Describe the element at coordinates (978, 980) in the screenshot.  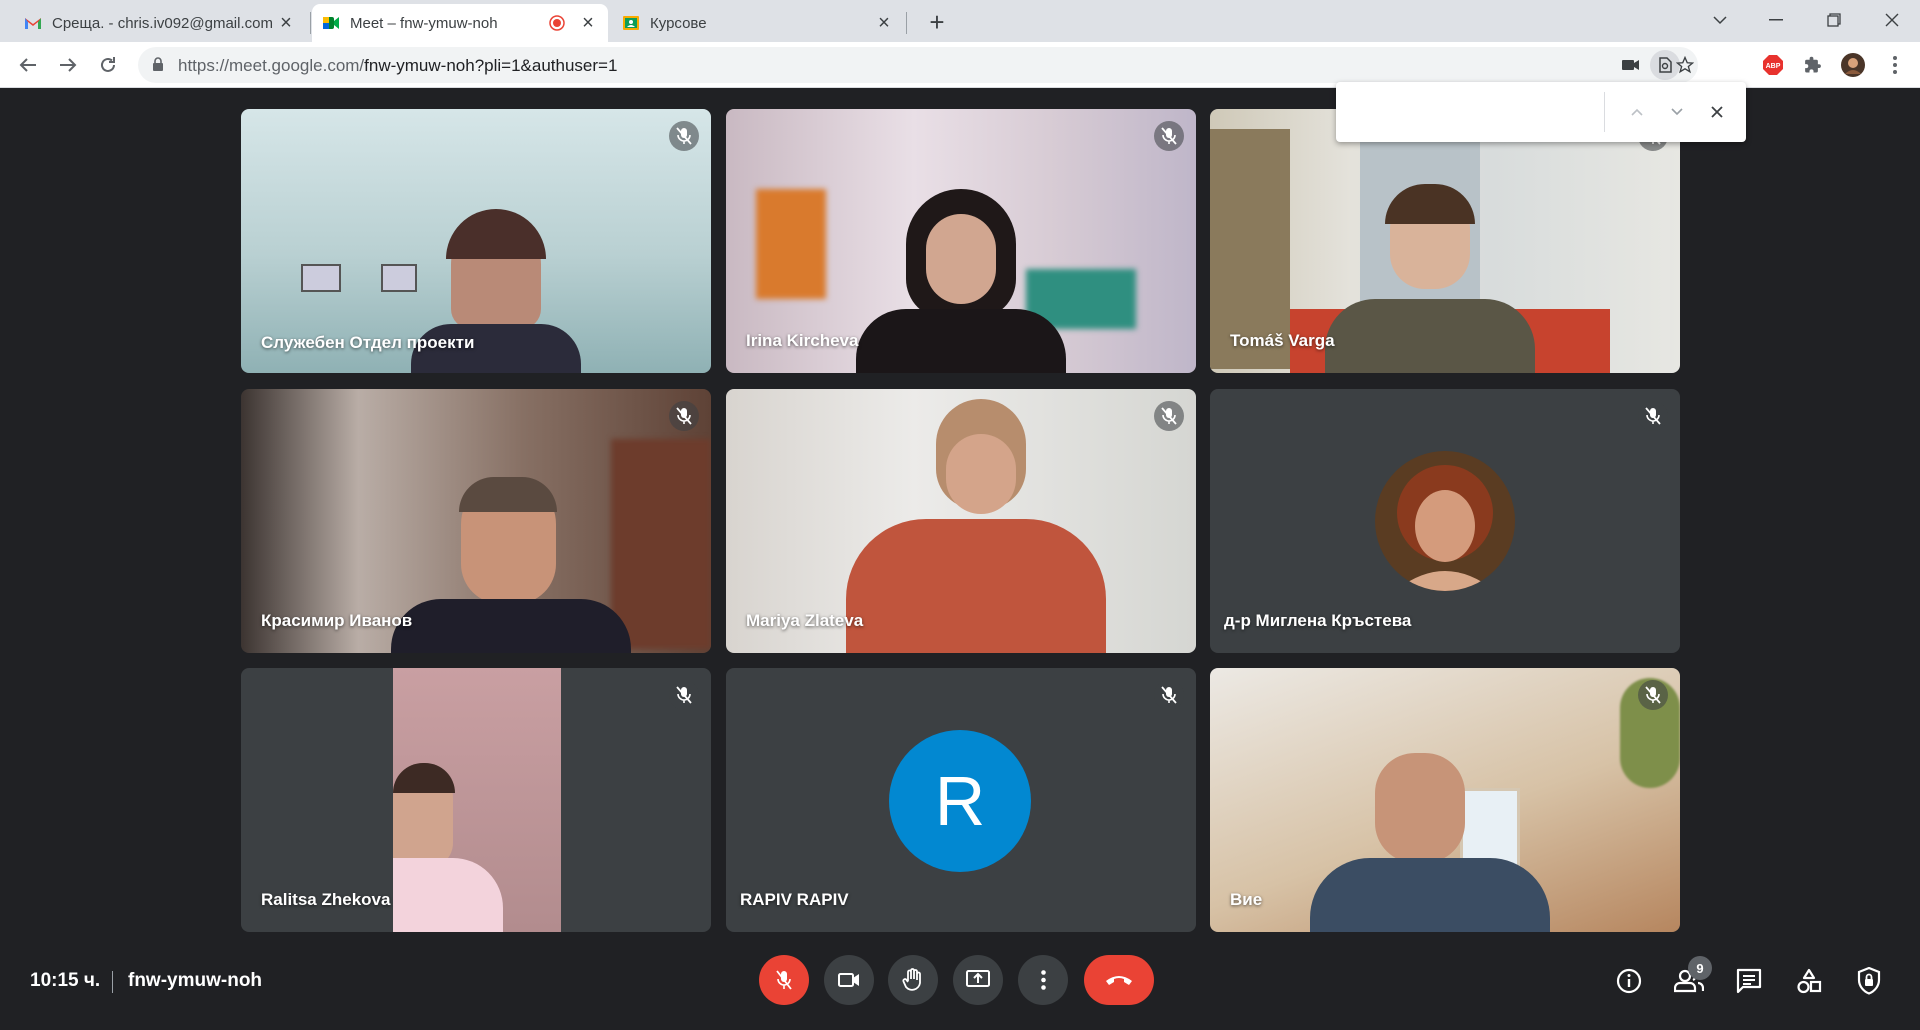
I see `present-screen-button` at that location.